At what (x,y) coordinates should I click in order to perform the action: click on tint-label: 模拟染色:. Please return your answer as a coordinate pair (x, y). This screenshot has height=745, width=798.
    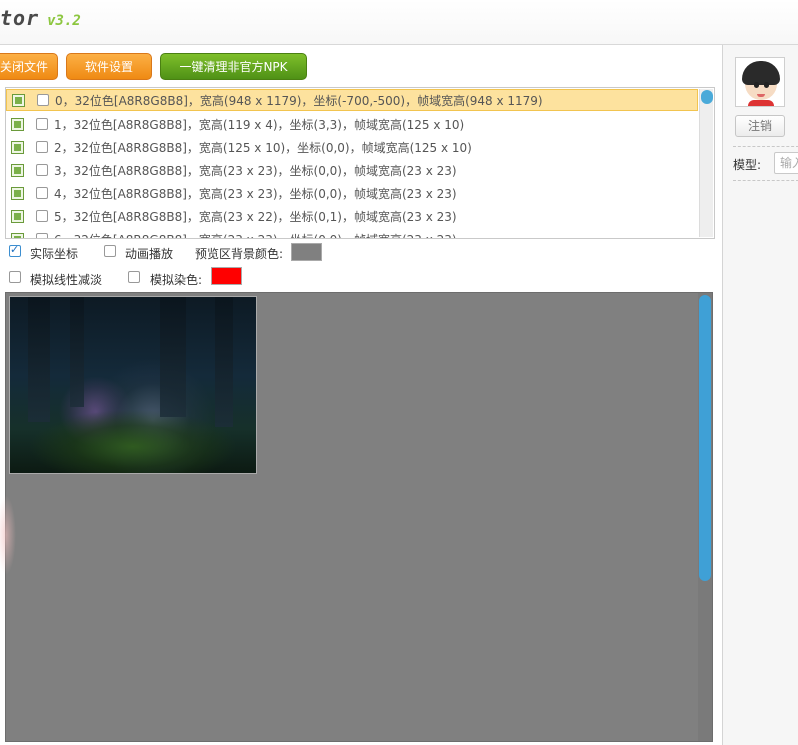
    Looking at the image, I should click on (176, 280).